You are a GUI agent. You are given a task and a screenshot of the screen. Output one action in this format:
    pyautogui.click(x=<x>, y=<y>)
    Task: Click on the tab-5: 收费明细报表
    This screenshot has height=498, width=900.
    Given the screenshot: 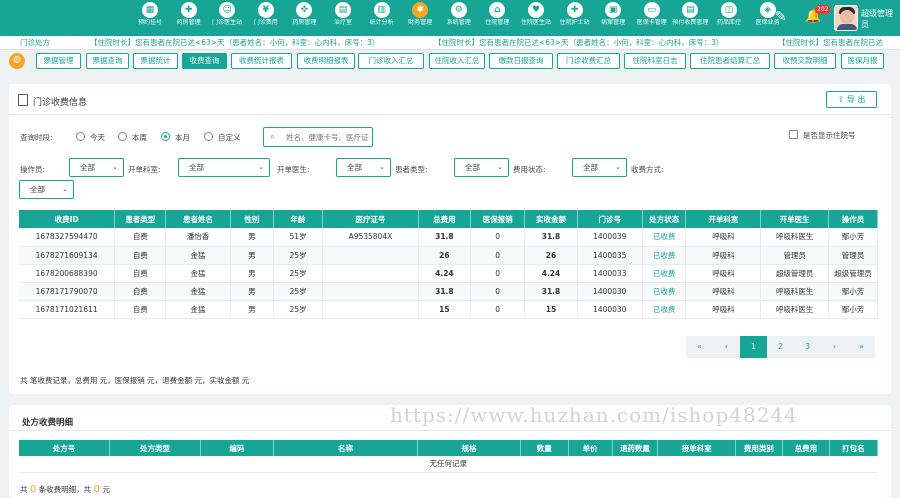 What is the action you would take?
    pyautogui.click(x=326, y=61)
    